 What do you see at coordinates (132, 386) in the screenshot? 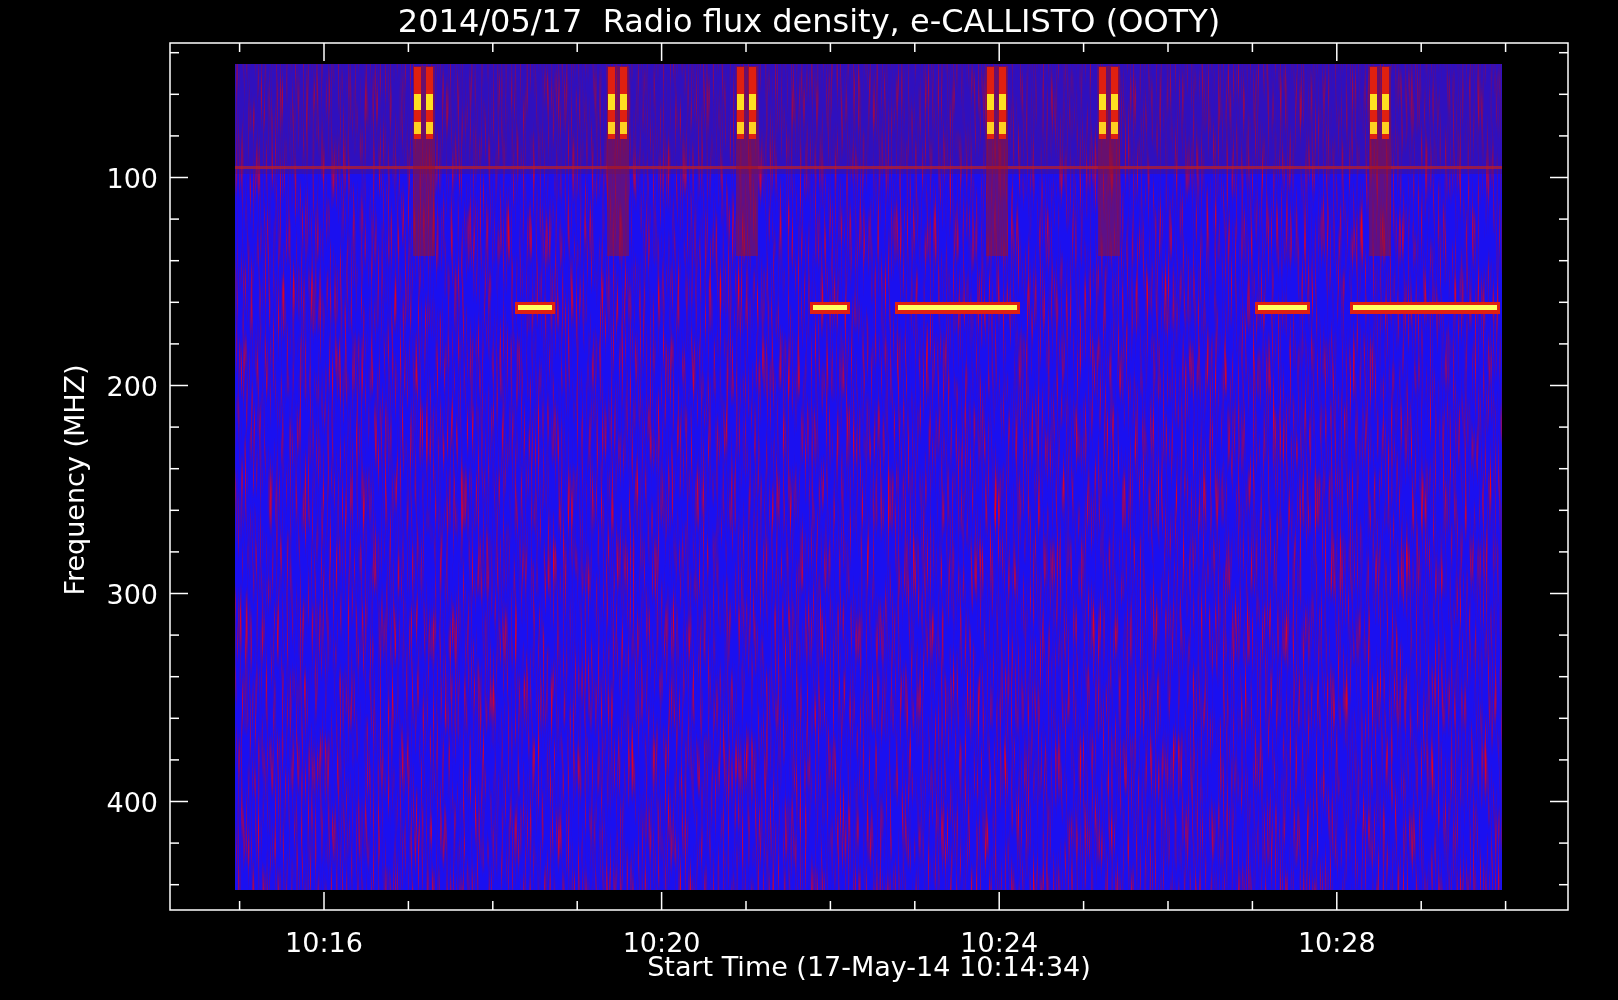
I see `y-tick-label: 200` at bounding box center [132, 386].